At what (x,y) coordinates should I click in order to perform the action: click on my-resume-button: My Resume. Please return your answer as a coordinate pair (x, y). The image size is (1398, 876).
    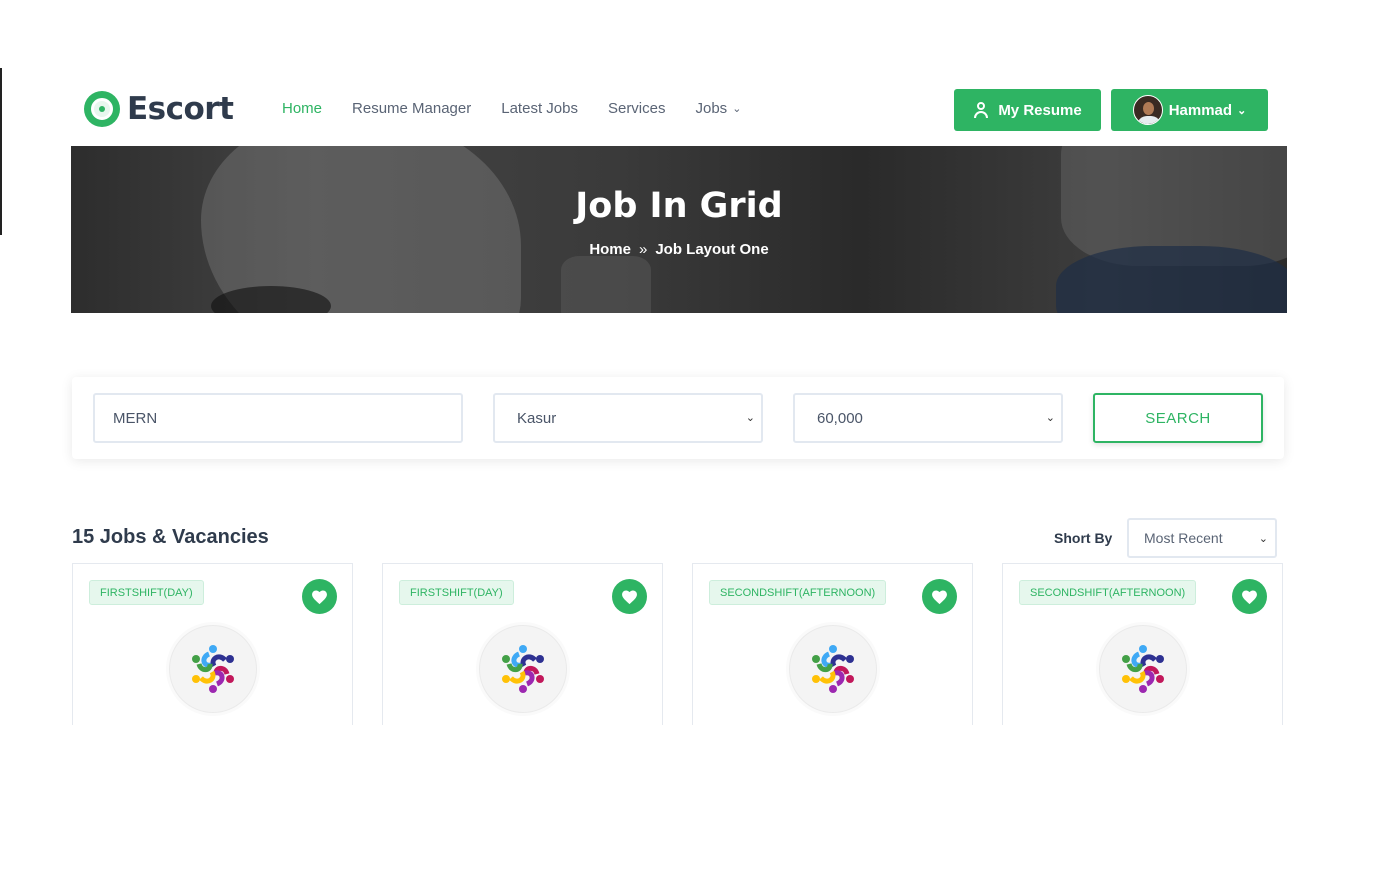
    Looking at the image, I should click on (1027, 110).